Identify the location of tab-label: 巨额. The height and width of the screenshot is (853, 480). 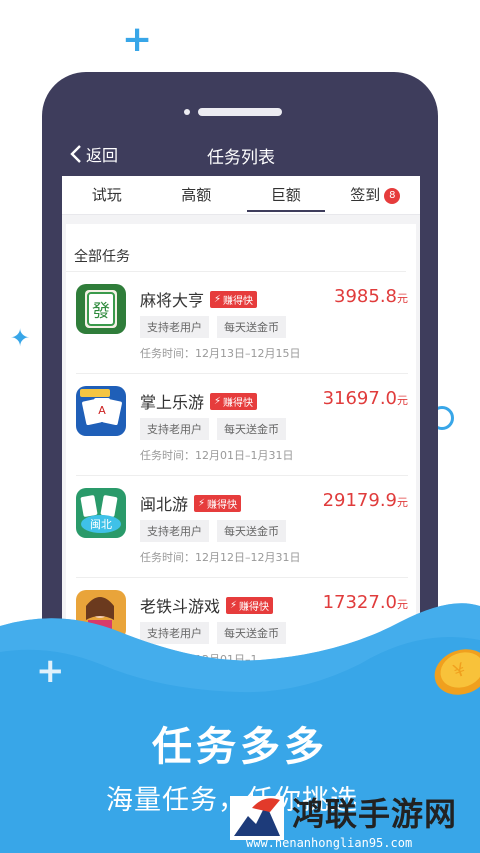
(285, 195).